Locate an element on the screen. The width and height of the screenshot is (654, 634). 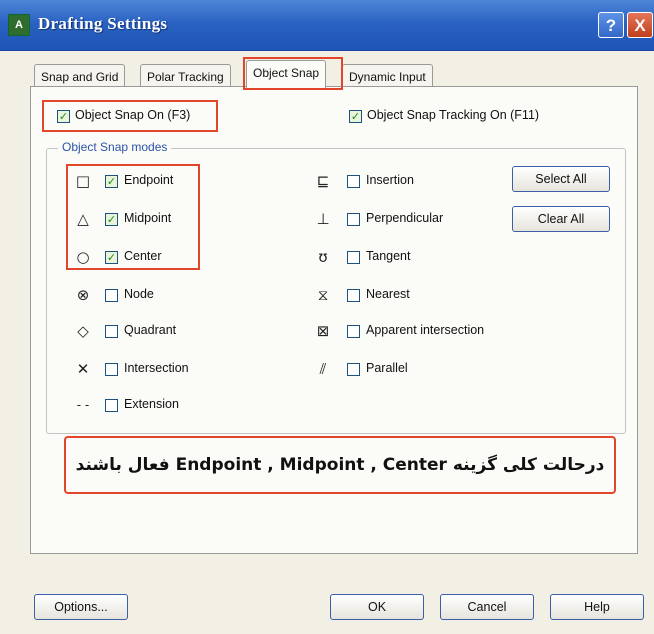
insertion-checkbox is located at coordinates (353, 181).